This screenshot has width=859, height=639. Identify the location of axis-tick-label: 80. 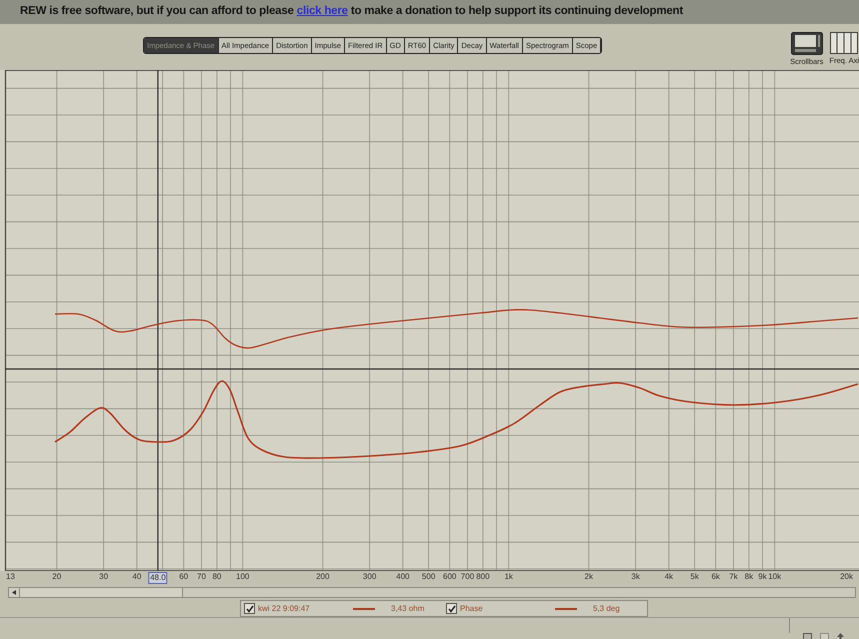
(217, 577).